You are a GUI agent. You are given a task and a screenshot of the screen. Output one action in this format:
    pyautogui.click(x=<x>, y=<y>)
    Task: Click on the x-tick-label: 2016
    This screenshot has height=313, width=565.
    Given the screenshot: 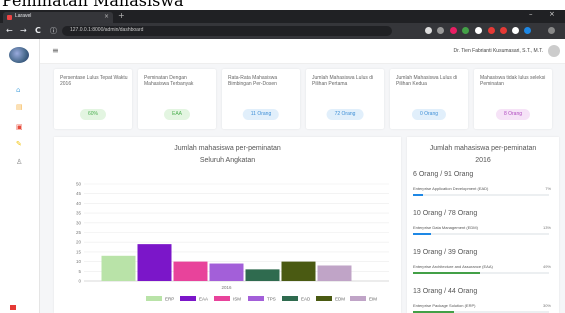 What is the action you would take?
    pyautogui.click(x=226, y=287)
    